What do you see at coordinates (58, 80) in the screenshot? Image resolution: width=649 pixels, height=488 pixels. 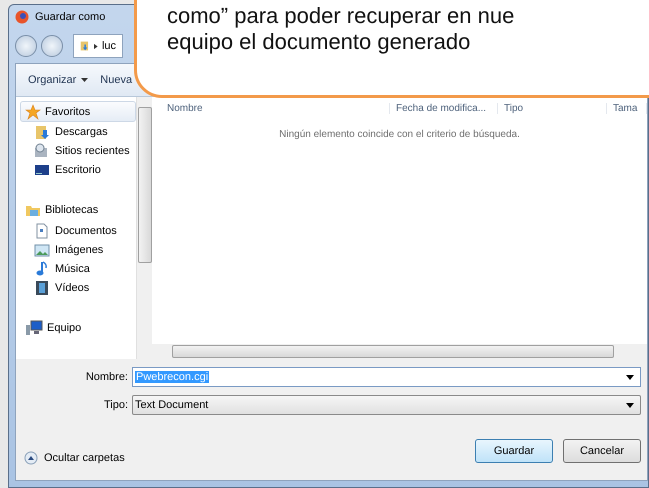 I see `toolbar-button: Organizar` at bounding box center [58, 80].